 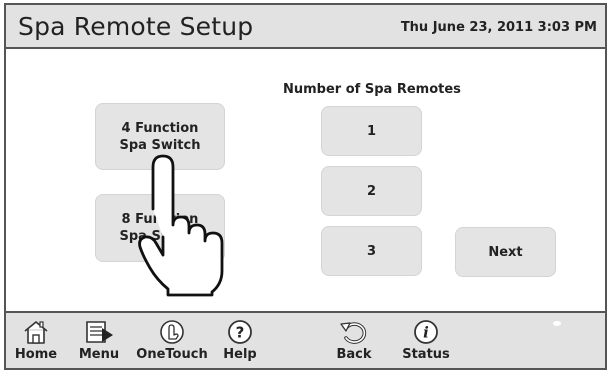 I want to click on button-label-line1: 4 Function, so click(x=160, y=128).